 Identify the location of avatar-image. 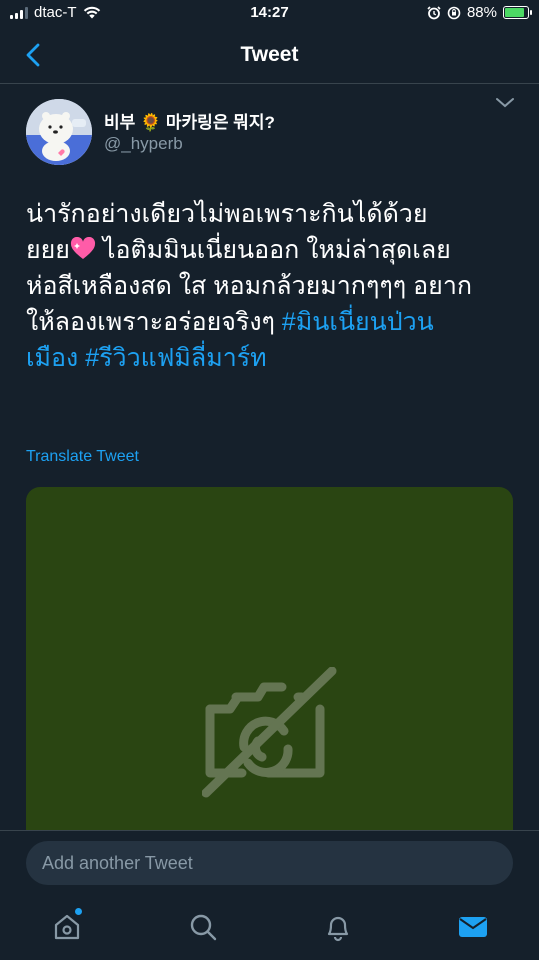
(59, 132).